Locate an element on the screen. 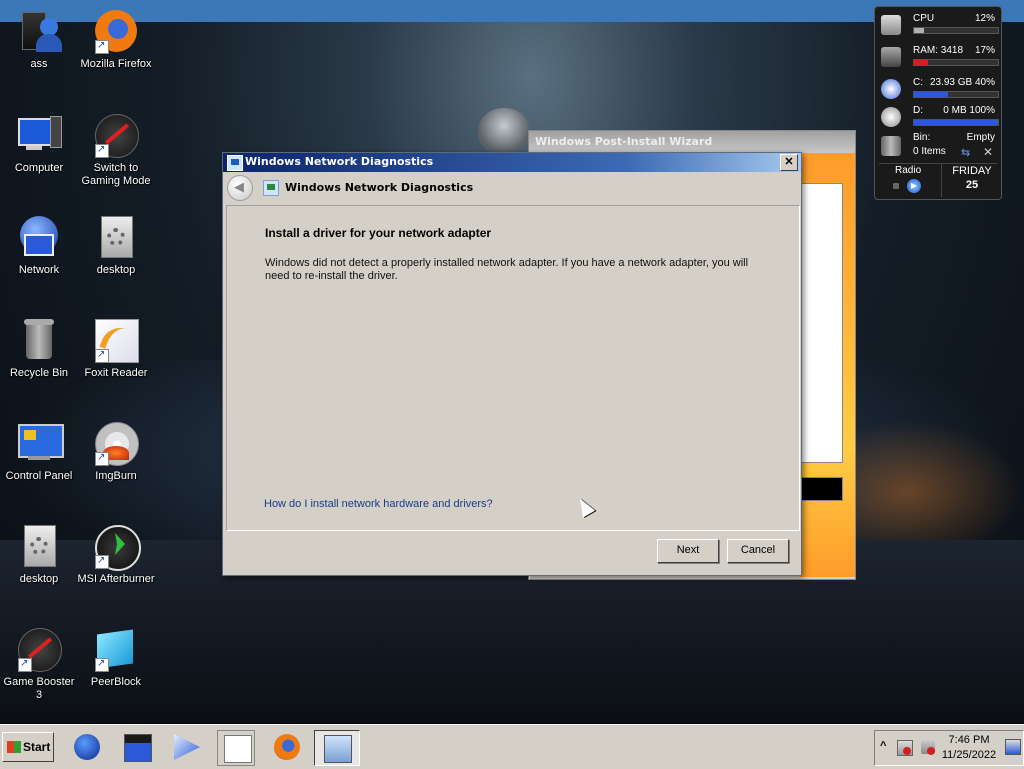 Image resolution: width=1024 pixels, height=769 pixels. desktop-icon-foxit-reader: Foxit Reader is located at coordinates (116, 348).